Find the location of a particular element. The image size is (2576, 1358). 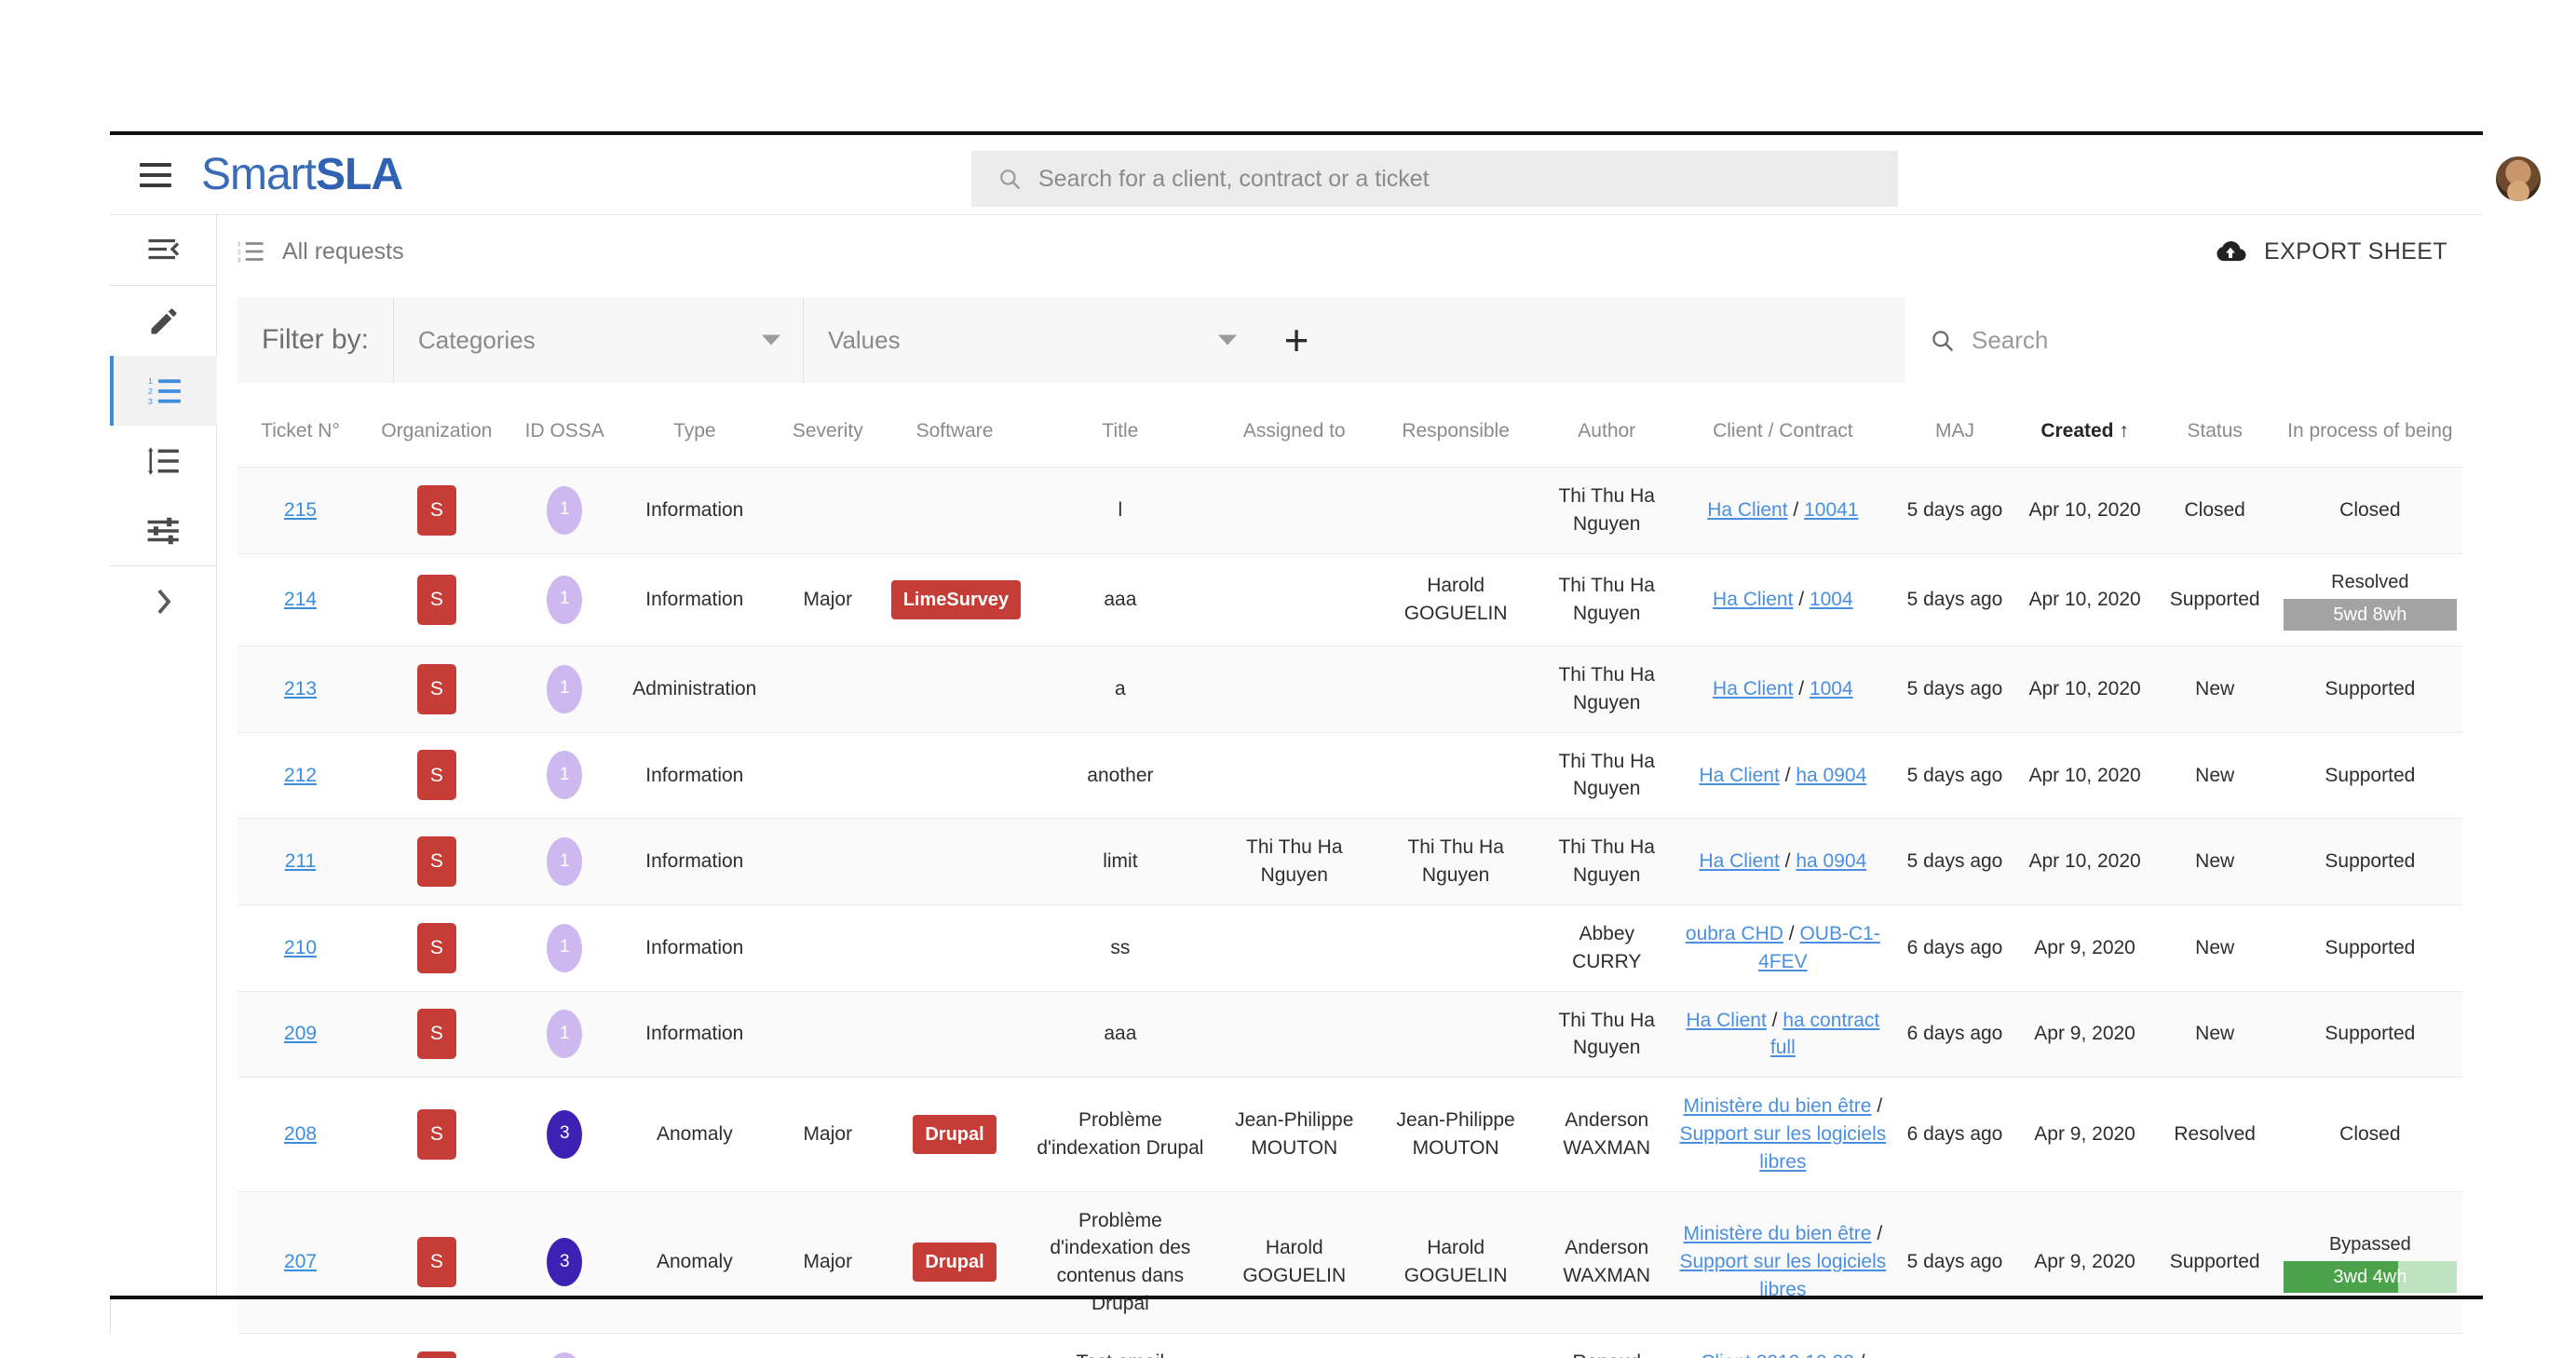

cell-software: Drupal is located at coordinates (954, 1262).